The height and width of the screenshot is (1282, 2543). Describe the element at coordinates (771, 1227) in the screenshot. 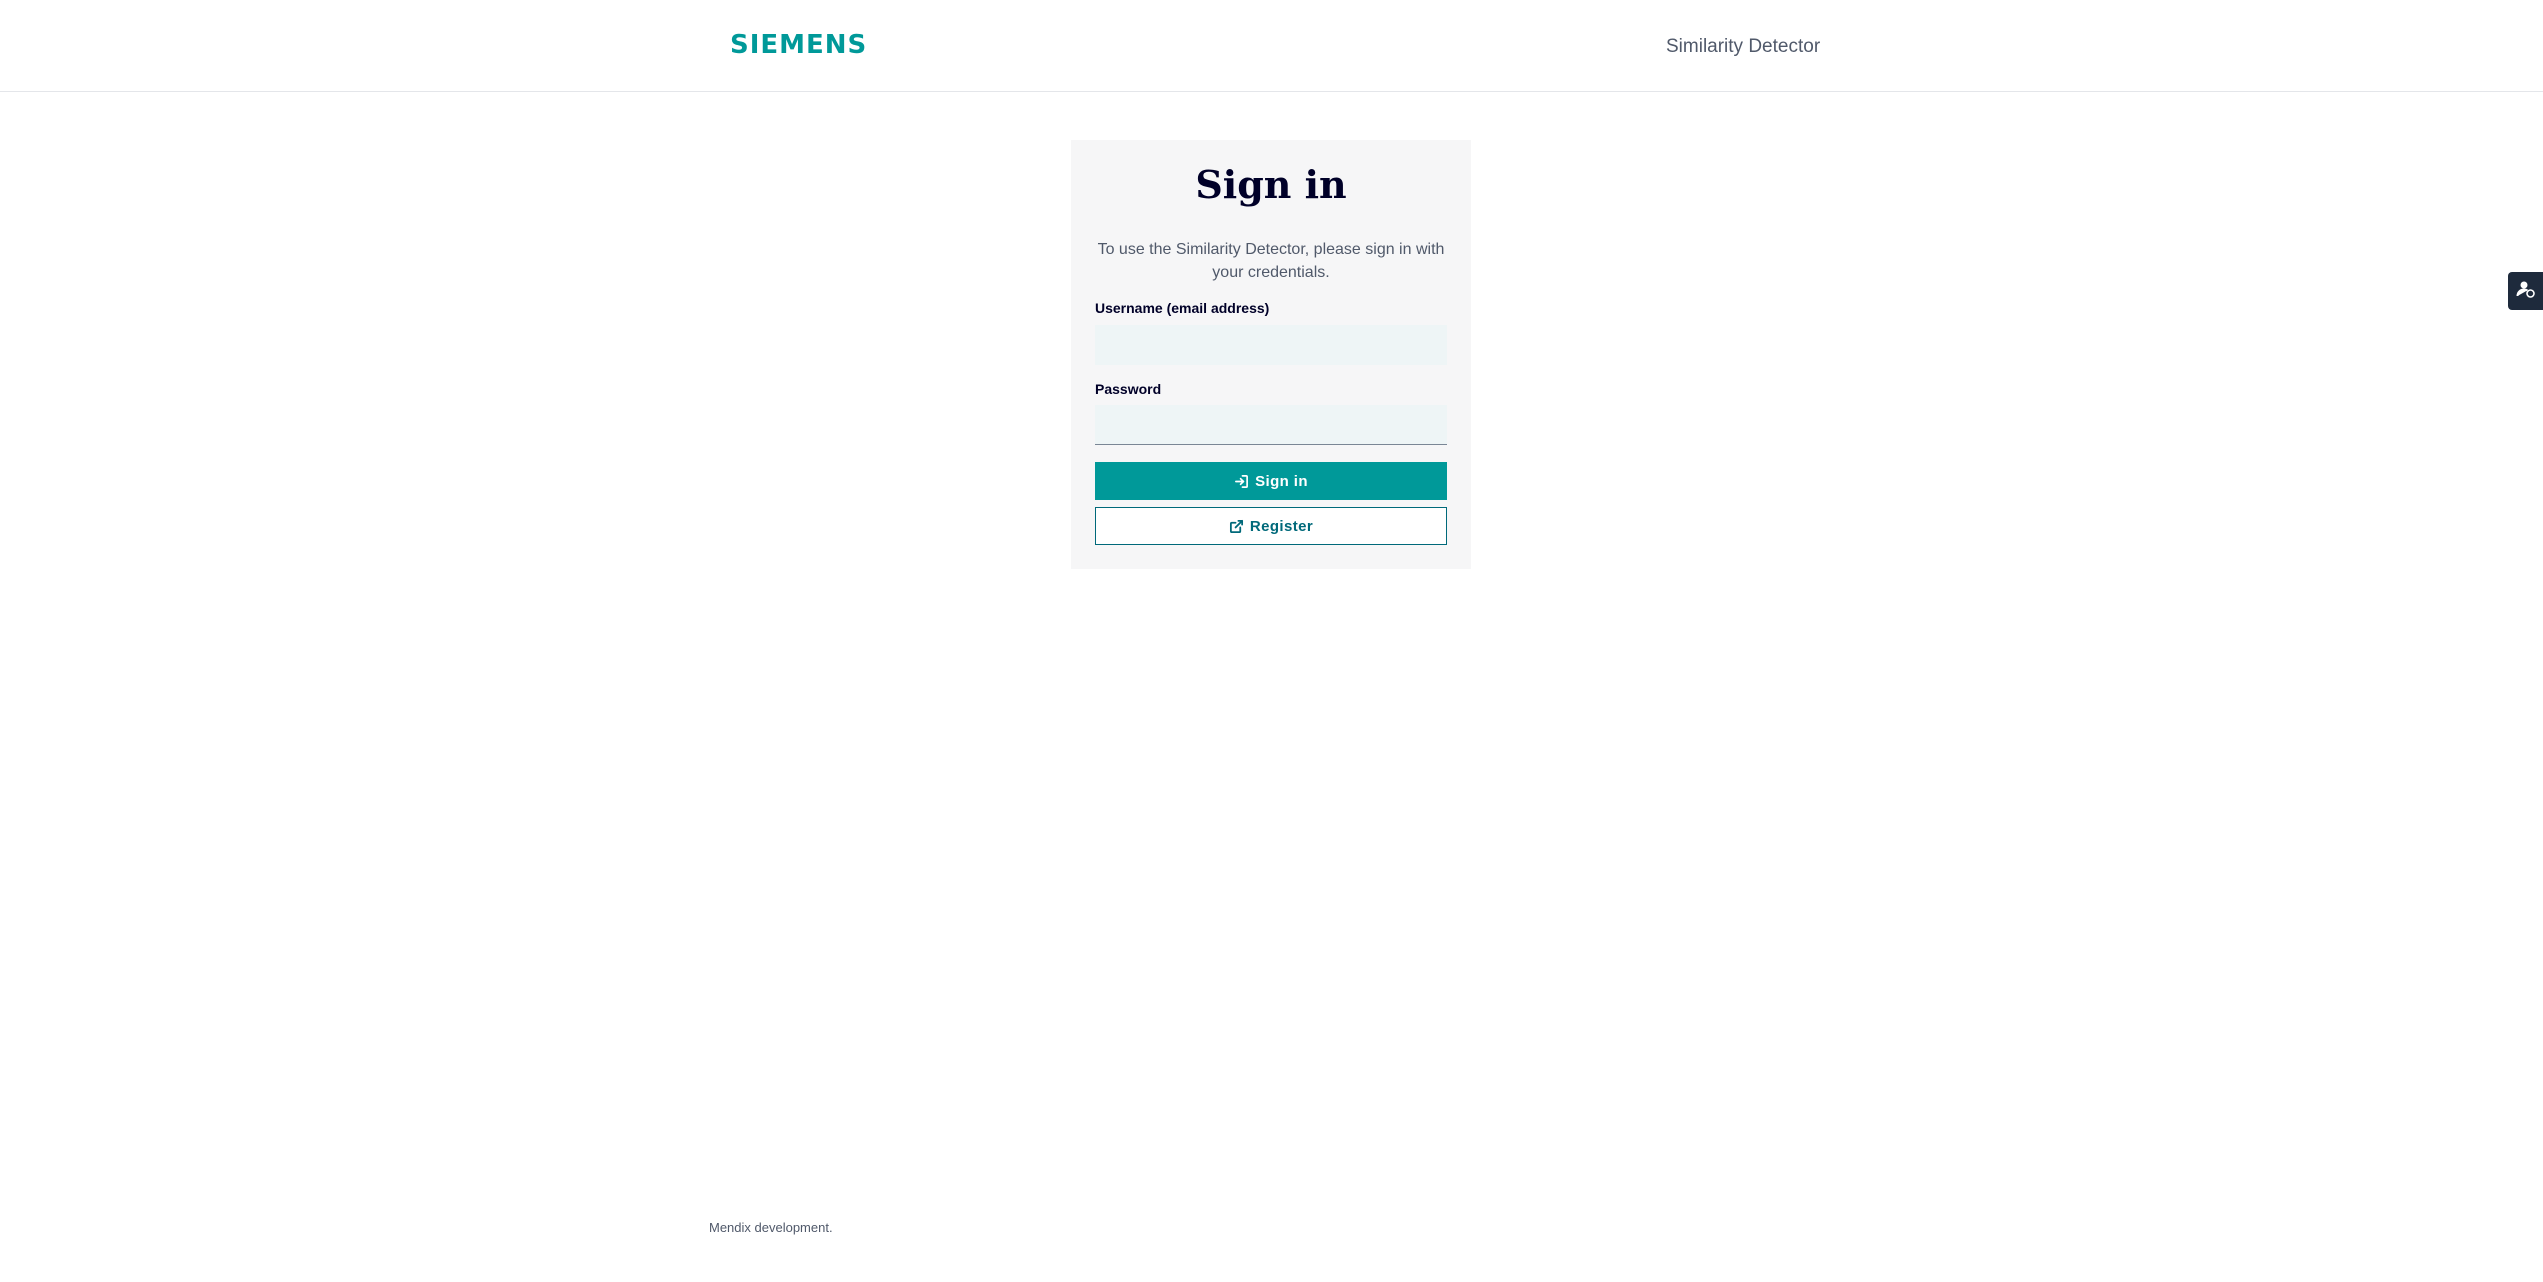

I see `footer-note: Mendix development.` at that location.